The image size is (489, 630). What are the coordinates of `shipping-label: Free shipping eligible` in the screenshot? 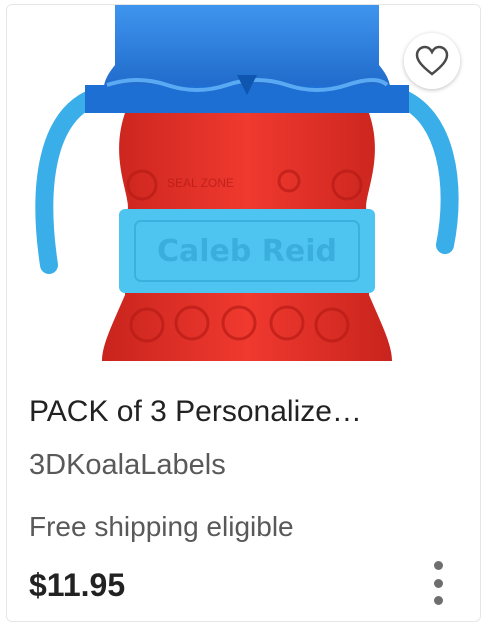 It's located at (161, 526).